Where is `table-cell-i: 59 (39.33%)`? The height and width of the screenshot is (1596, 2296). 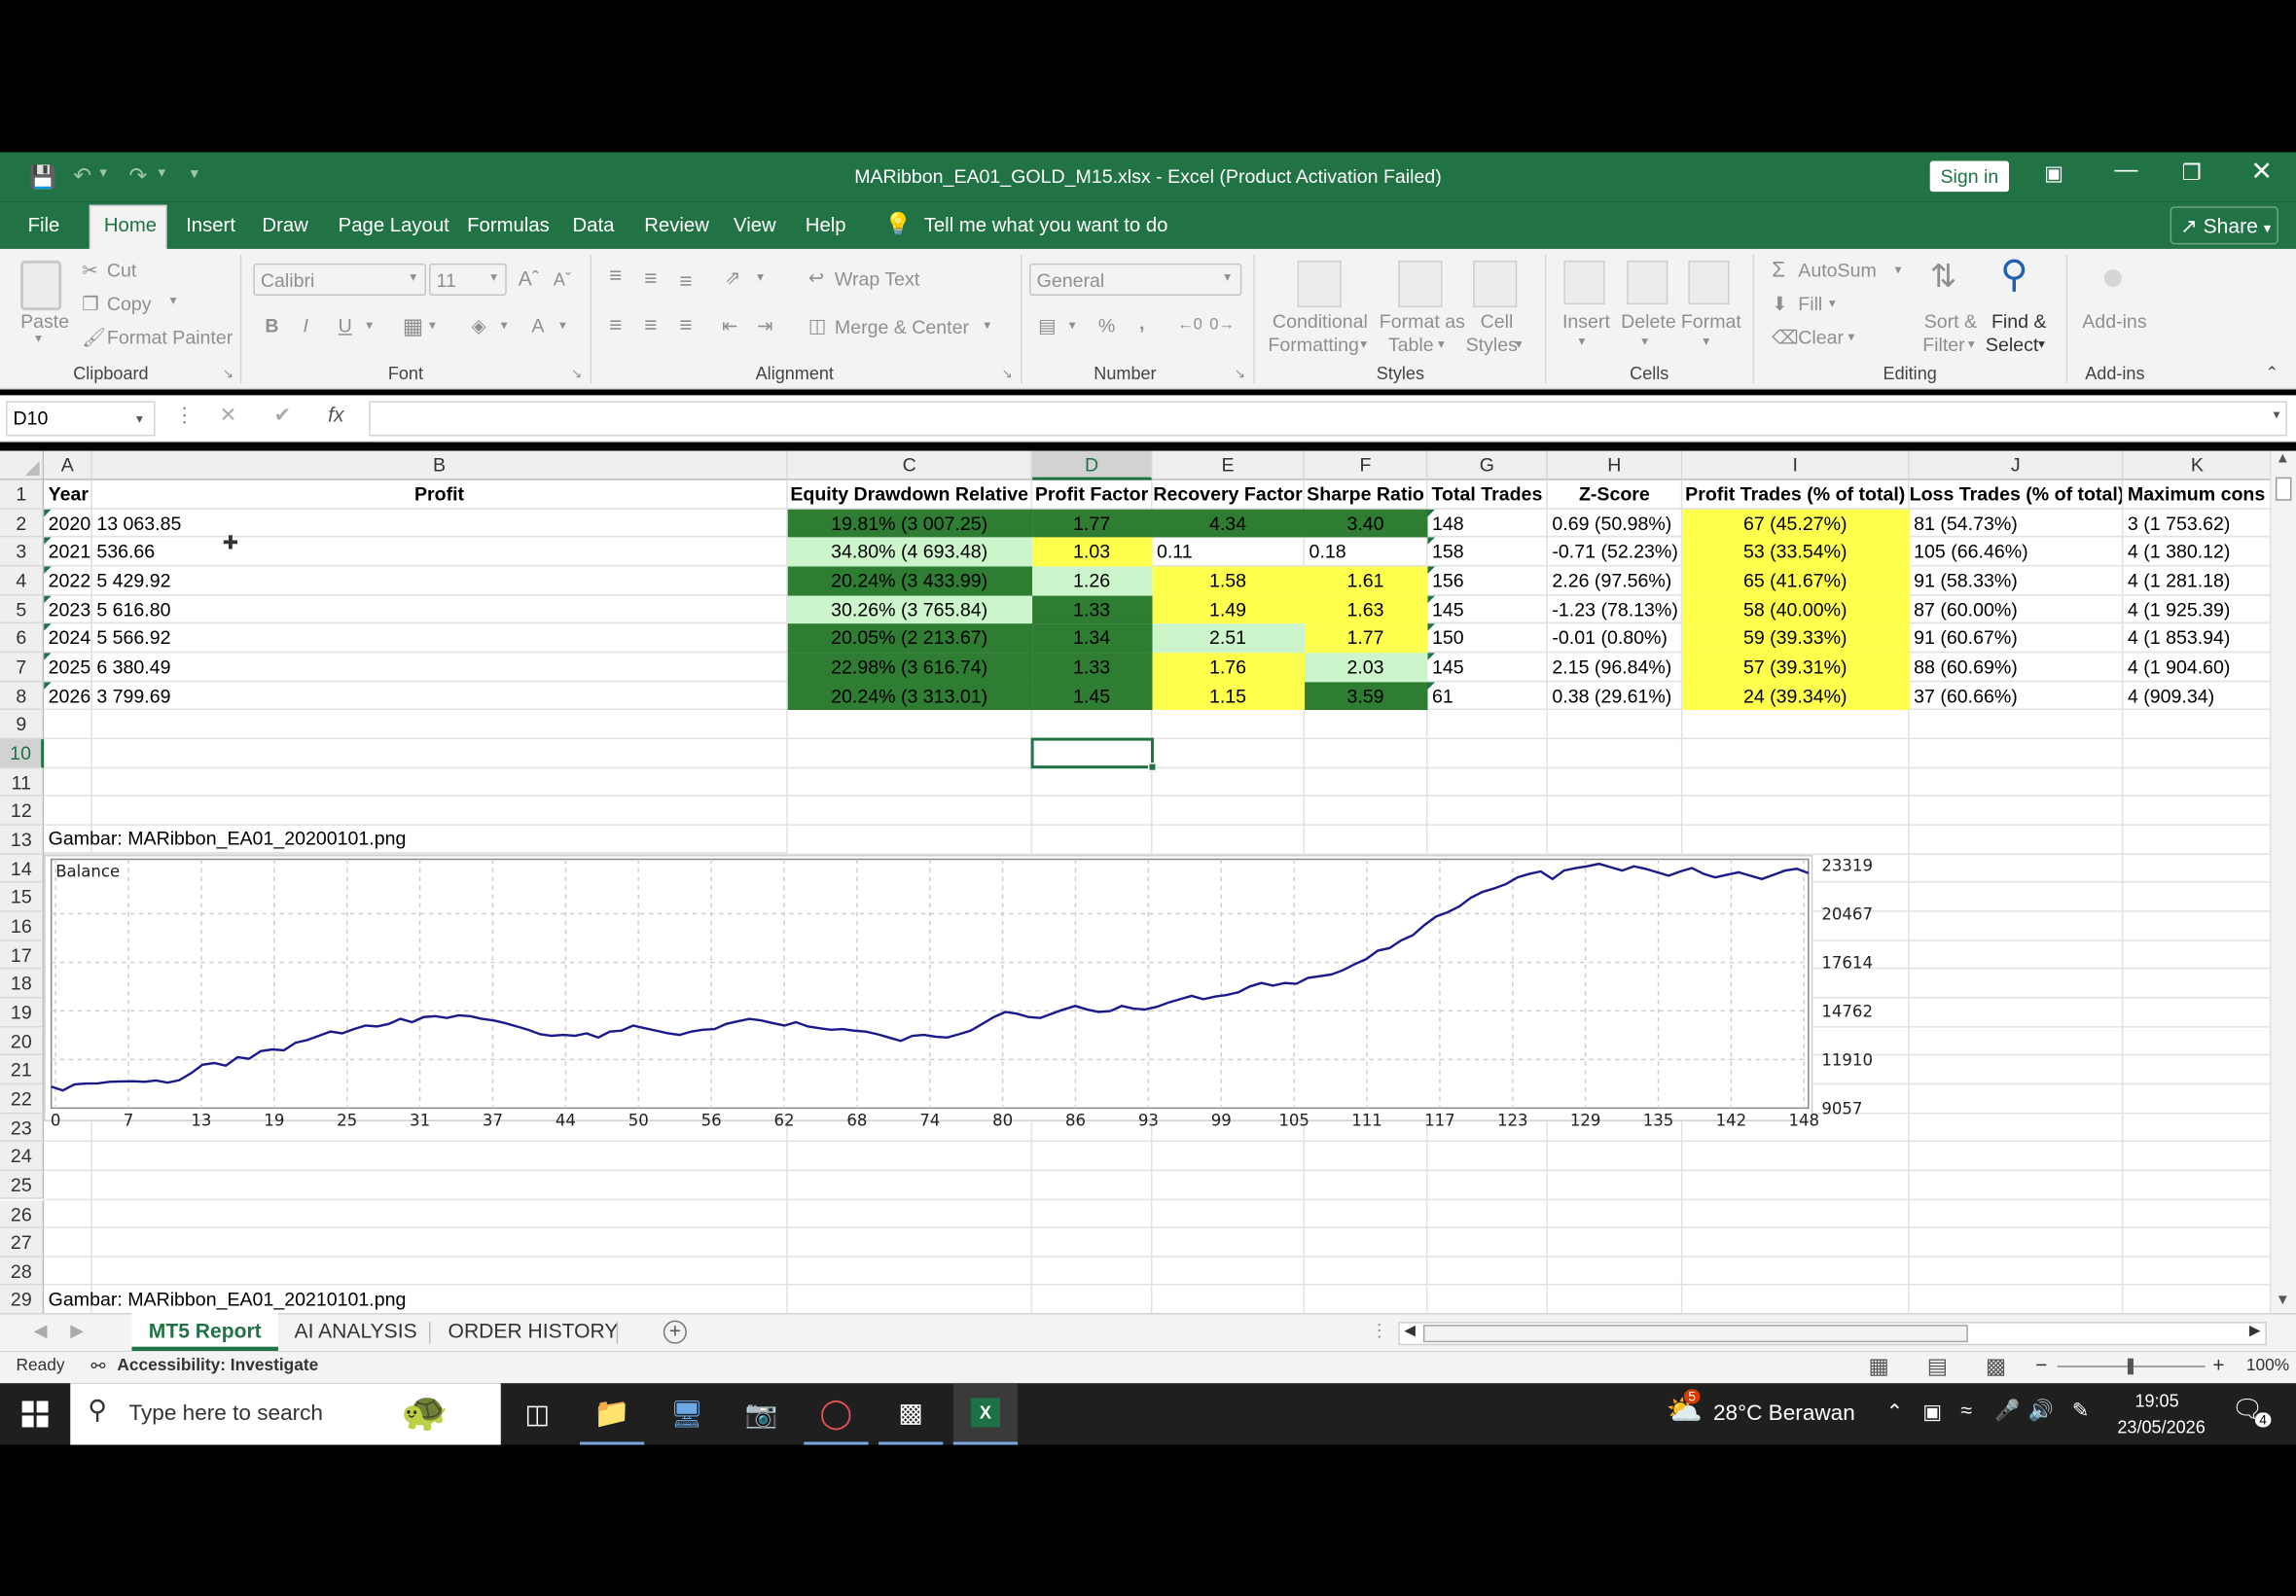
table-cell-i: 59 (39.33%) is located at coordinates (1796, 639).